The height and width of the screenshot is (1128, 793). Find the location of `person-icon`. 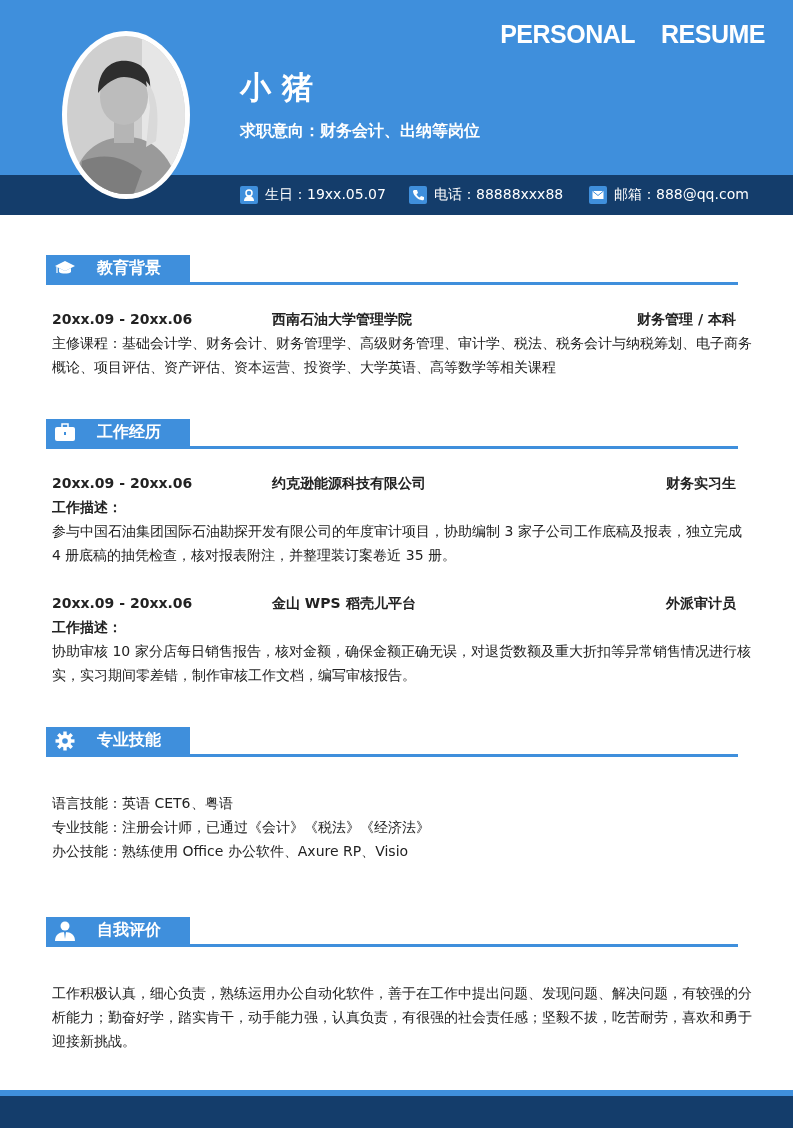

person-icon is located at coordinates (249, 195).